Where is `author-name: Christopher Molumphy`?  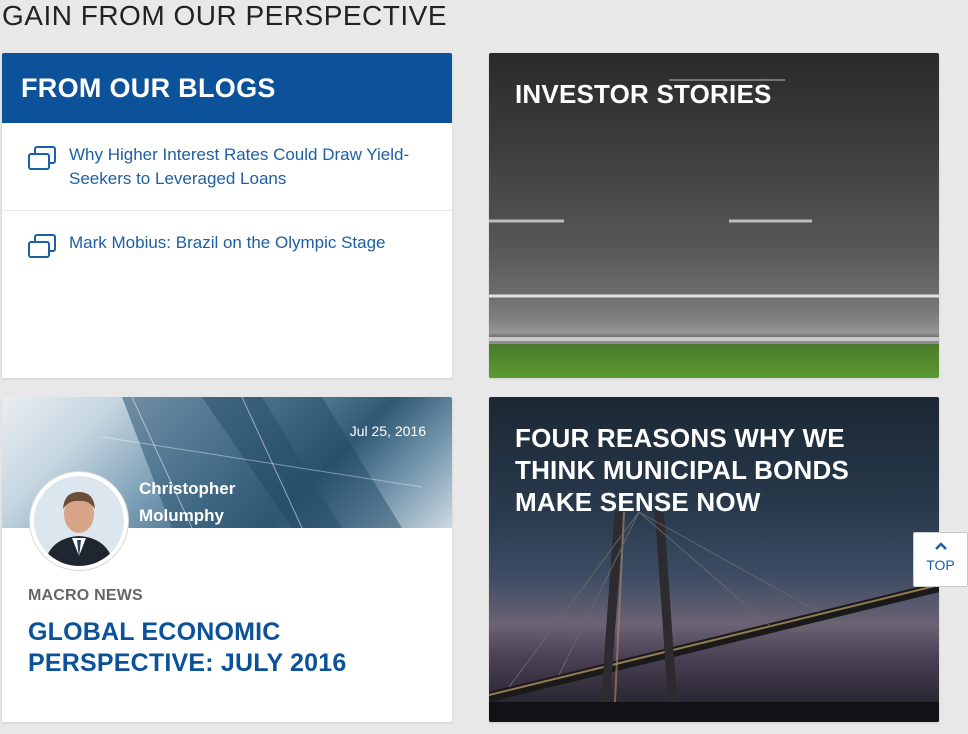 author-name: Christopher Molumphy is located at coordinates (187, 502).